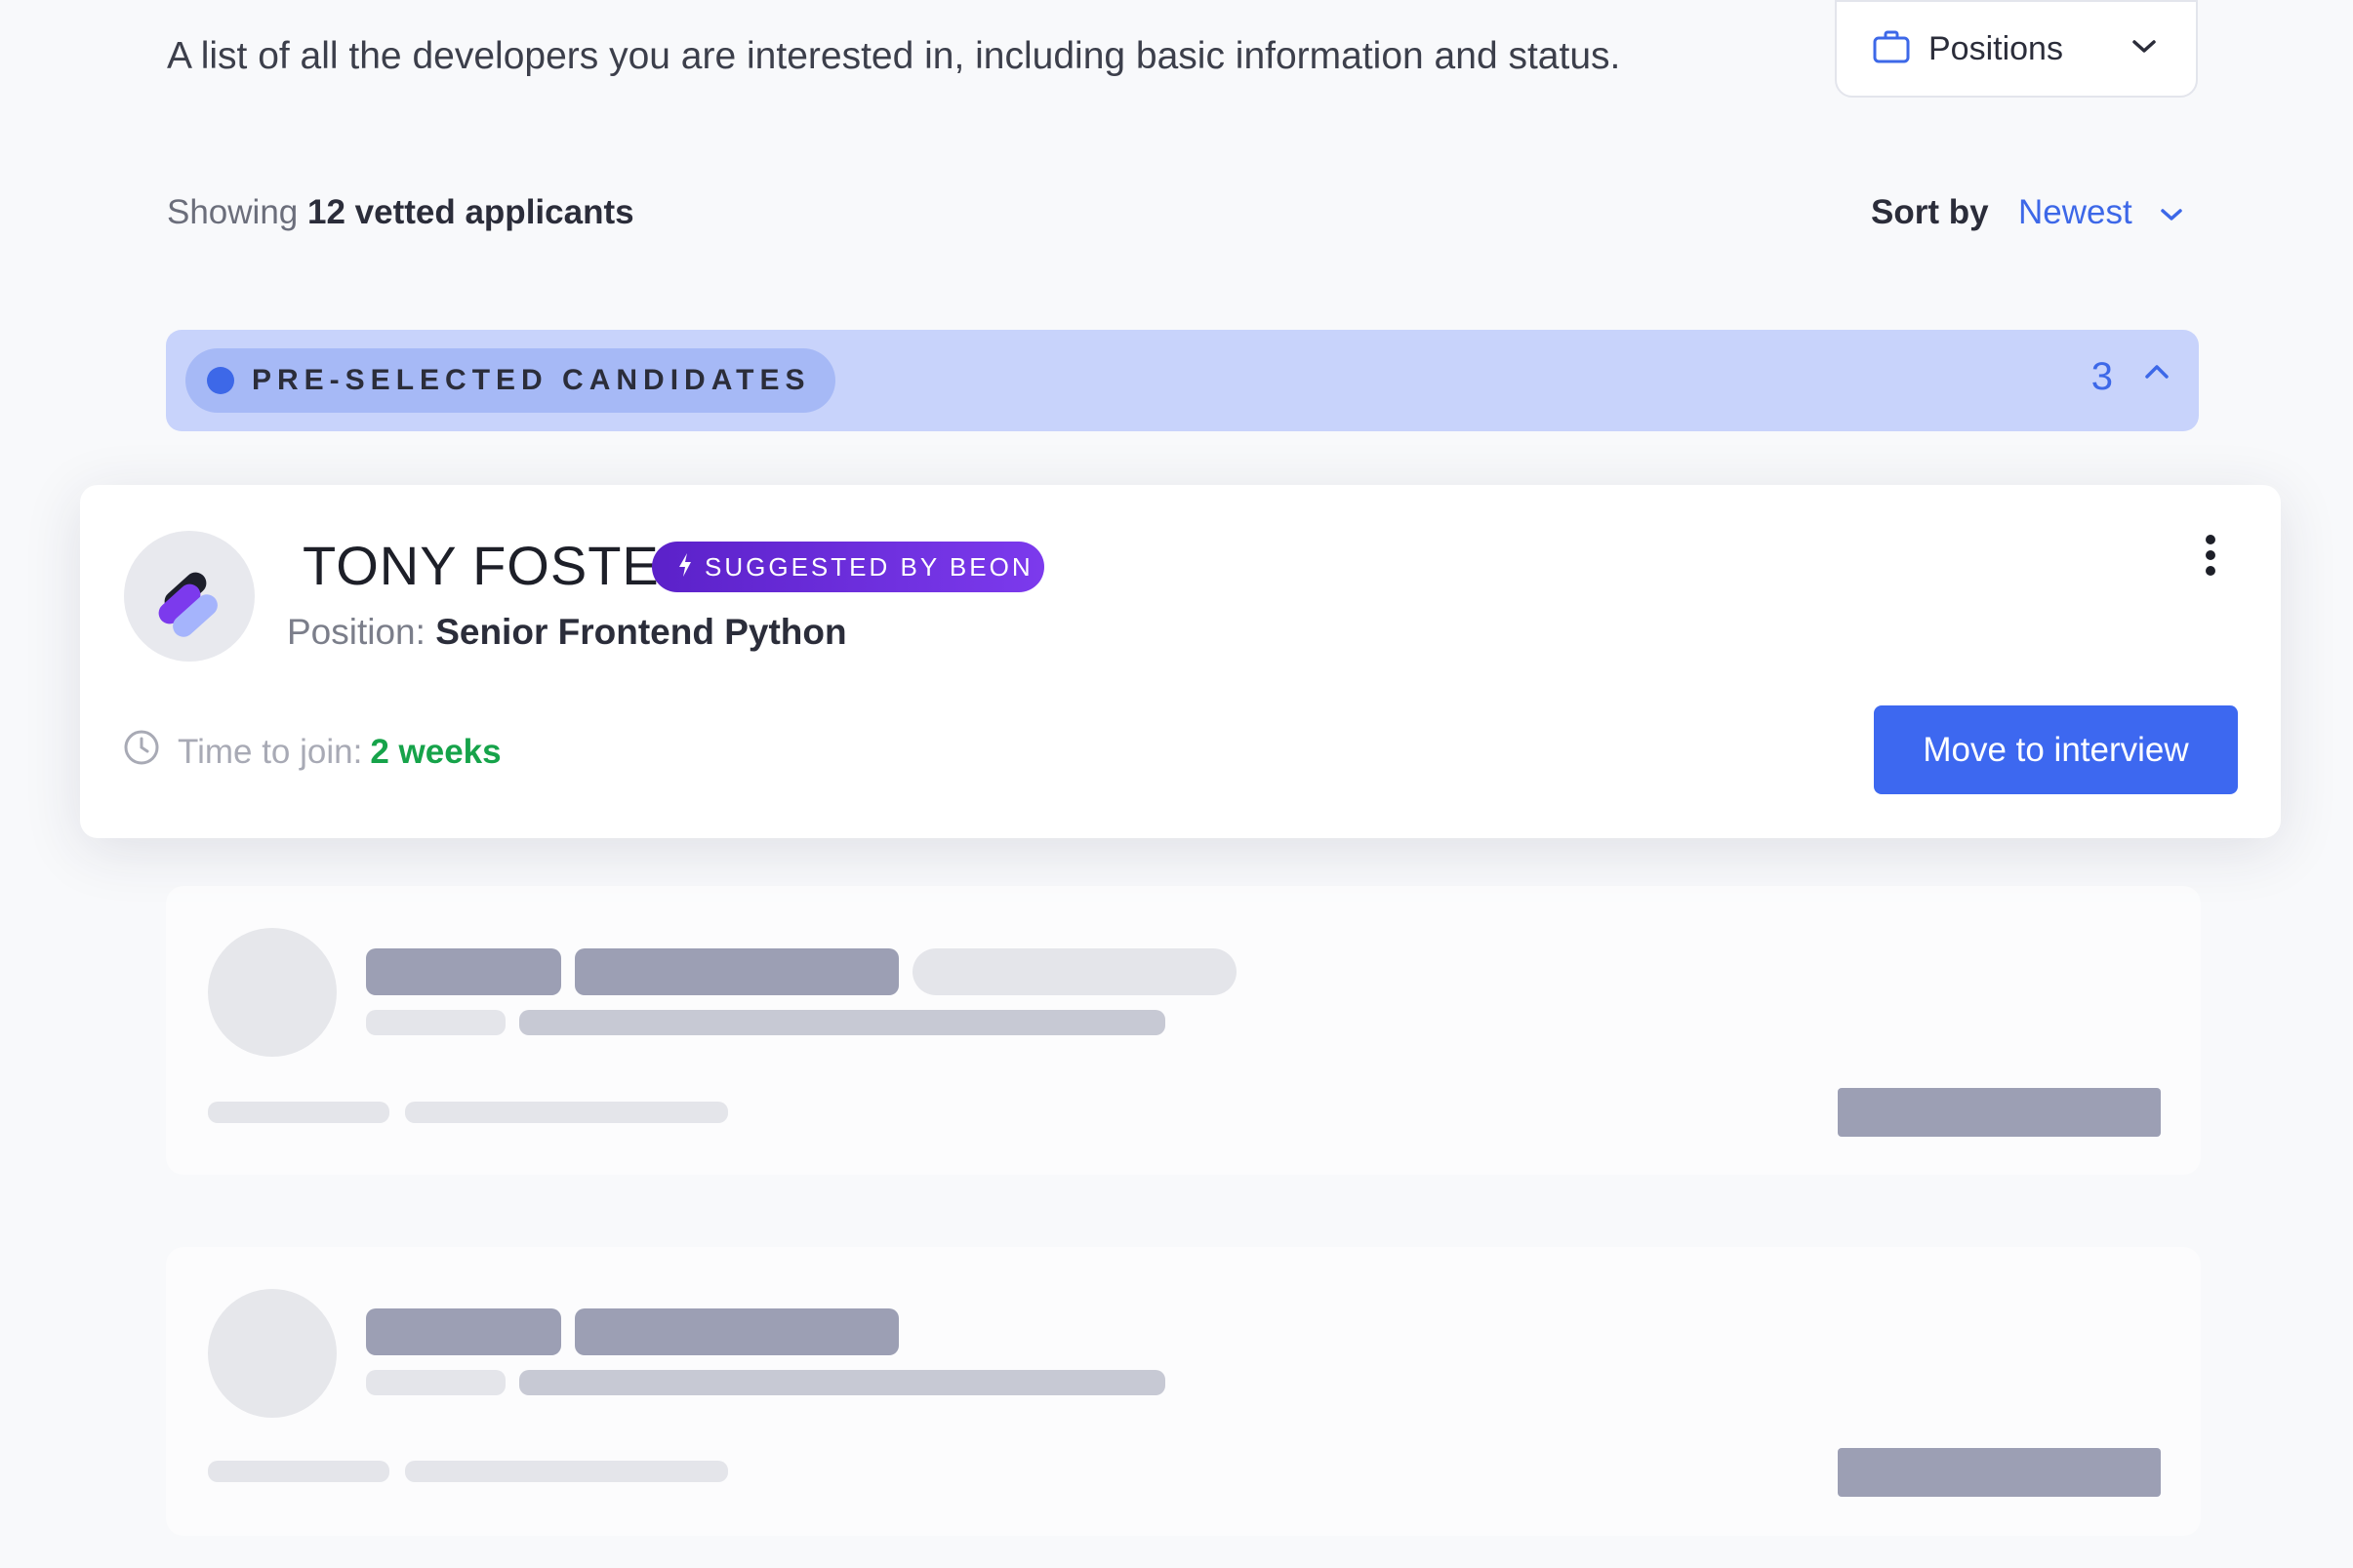  What do you see at coordinates (2210, 558) in the screenshot?
I see `more-vertical-icon` at bounding box center [2210, 558].